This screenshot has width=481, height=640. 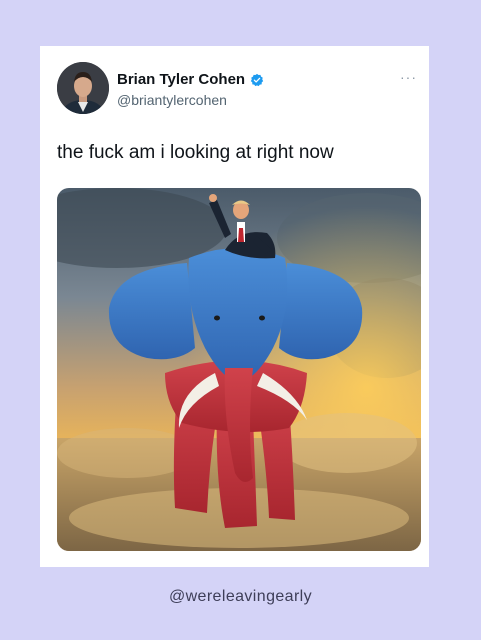 What do you see at coordinates (83, 88) in the screenshot?
I see `avatar` at bounding box center [83, 88].